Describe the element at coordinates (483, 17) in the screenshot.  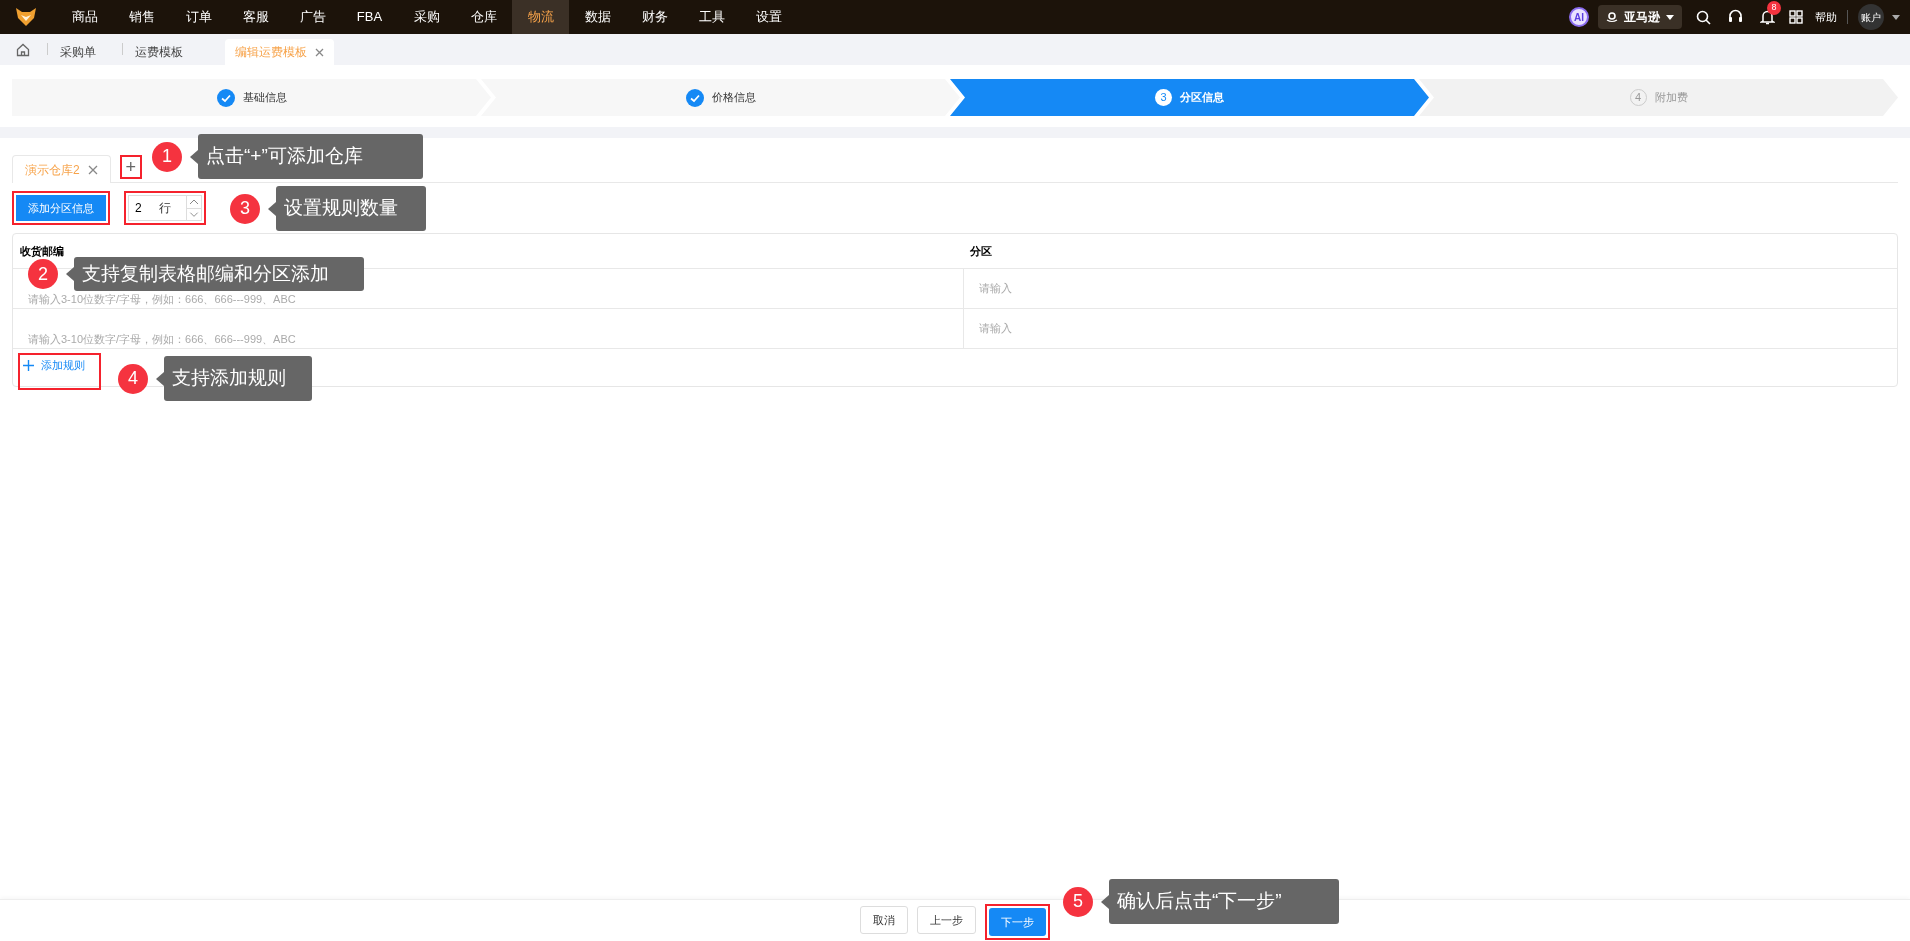
I see `nav-tab: 仓库` at that location.